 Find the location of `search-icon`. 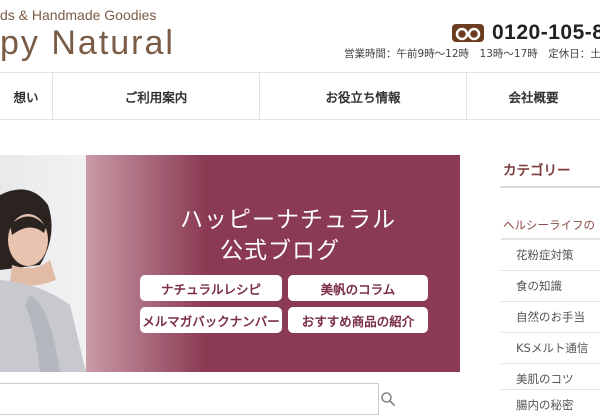

search-icon is located at coordinates (388, 399).